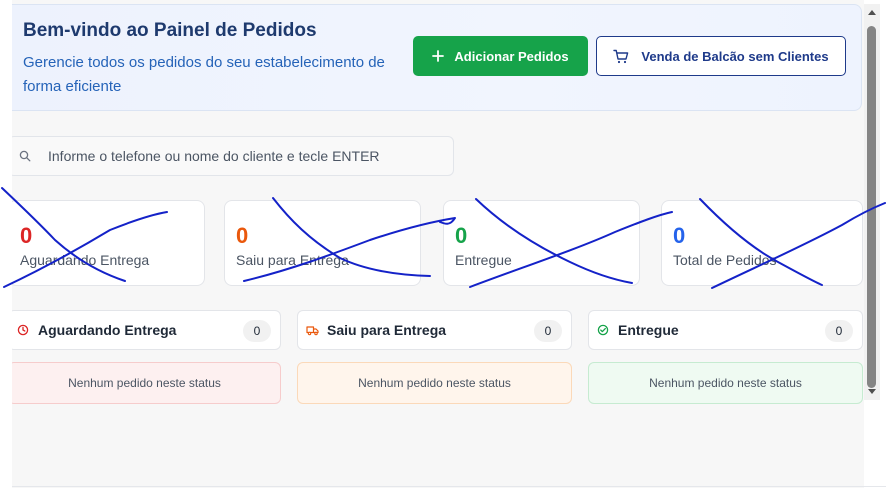 The width and height of the screenshot is (886, 488). I want to click on stat-card-delivered: 0 Entregue, so click(541, 243).